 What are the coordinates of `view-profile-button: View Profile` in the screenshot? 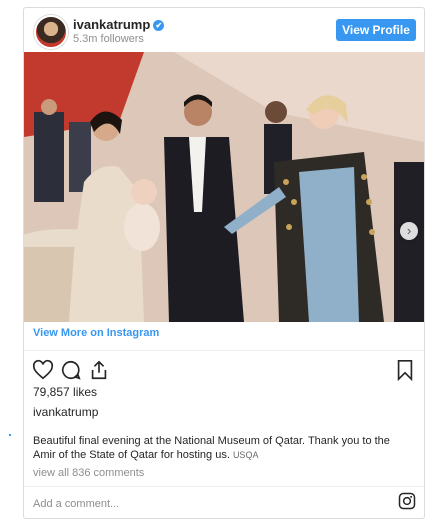 It's located at (376, 30).